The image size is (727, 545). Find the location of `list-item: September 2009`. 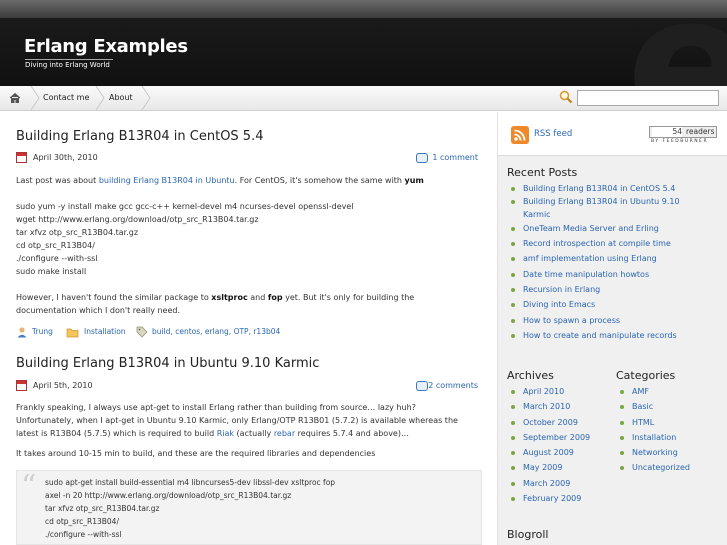

list-item: September 2009 is located at coordinates (562, 437).